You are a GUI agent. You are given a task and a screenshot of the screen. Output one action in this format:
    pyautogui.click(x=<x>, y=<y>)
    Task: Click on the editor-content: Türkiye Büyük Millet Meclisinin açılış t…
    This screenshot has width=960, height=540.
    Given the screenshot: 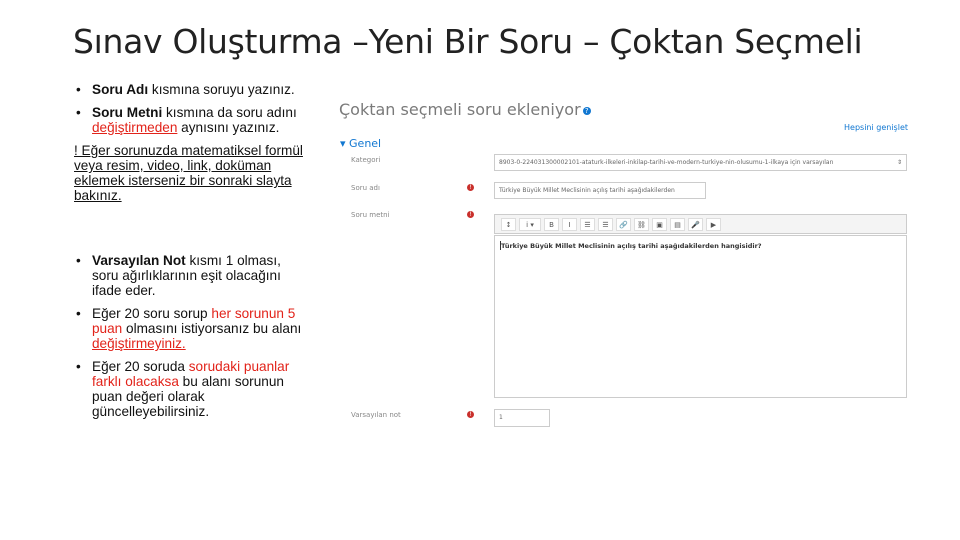 What is the action you would take?
    pyautogui.click(x=631, y=246)
    